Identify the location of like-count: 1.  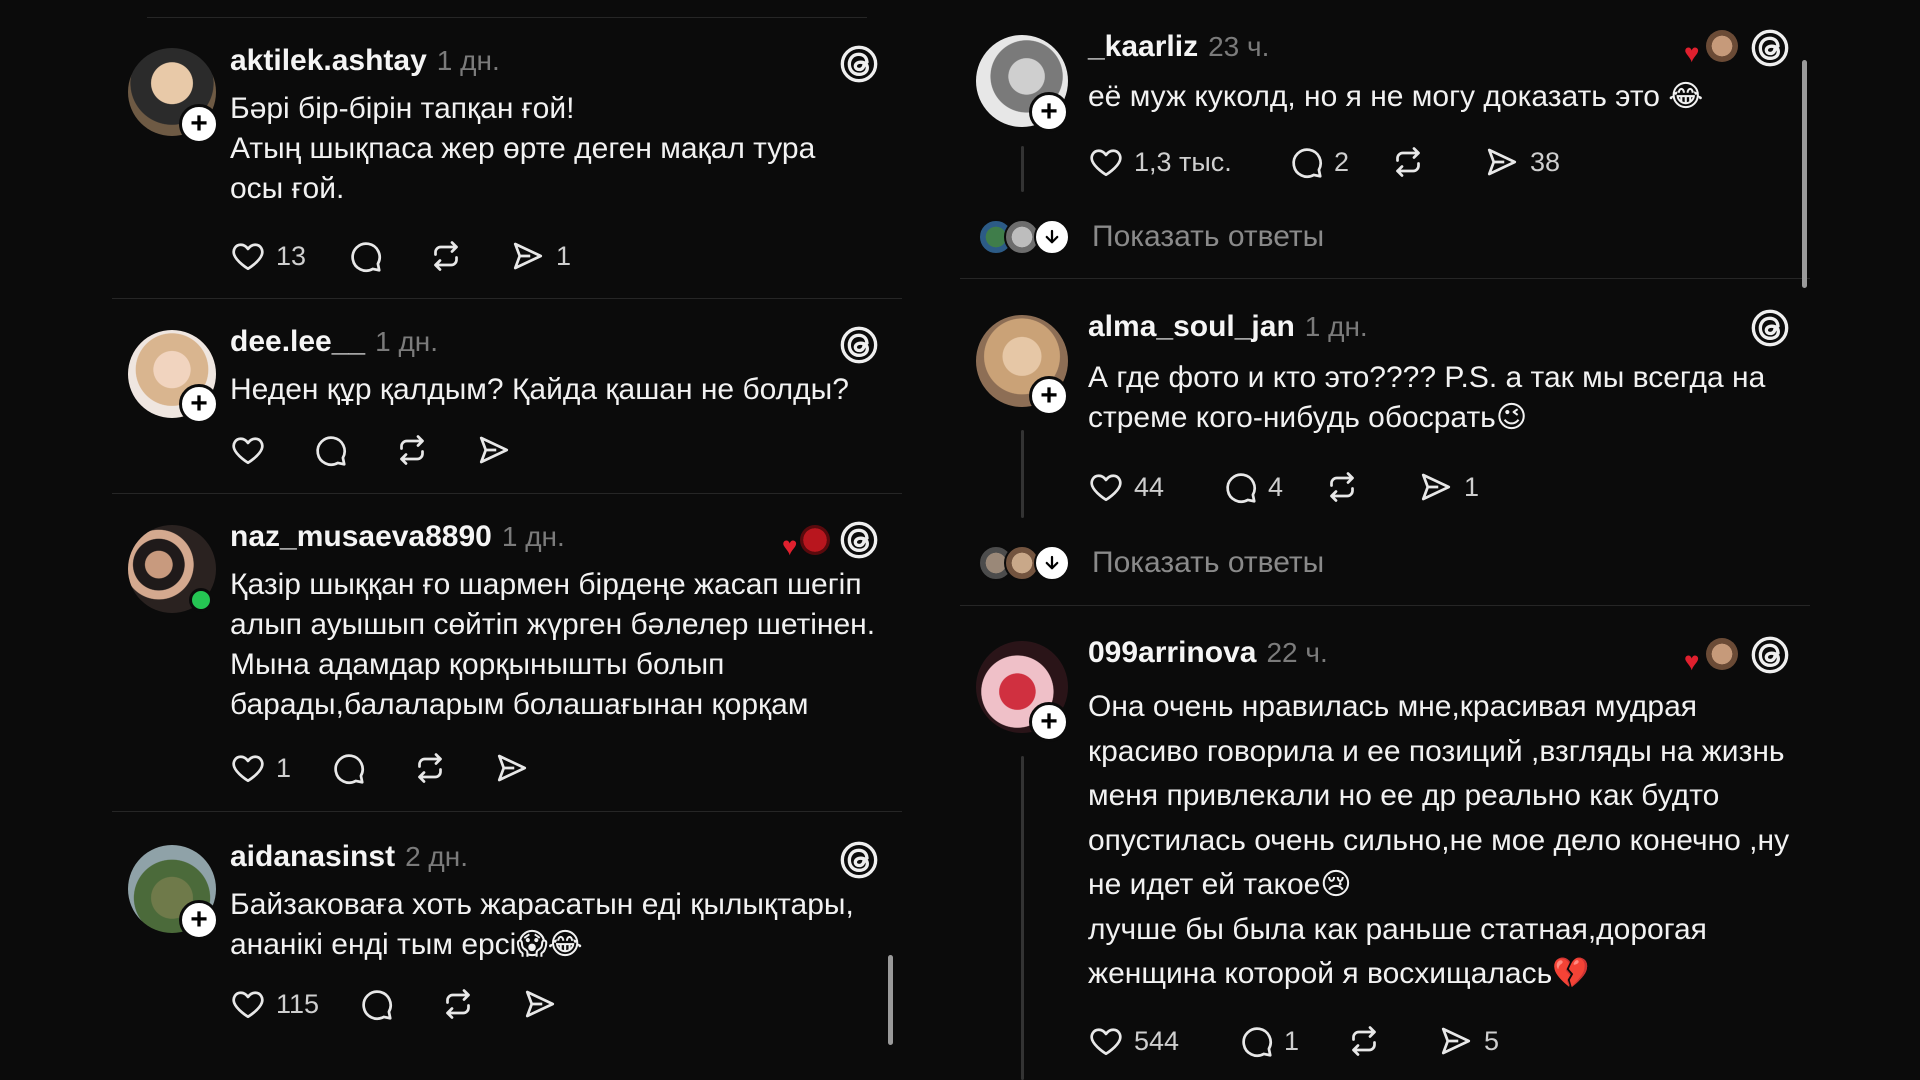
(284, 767).